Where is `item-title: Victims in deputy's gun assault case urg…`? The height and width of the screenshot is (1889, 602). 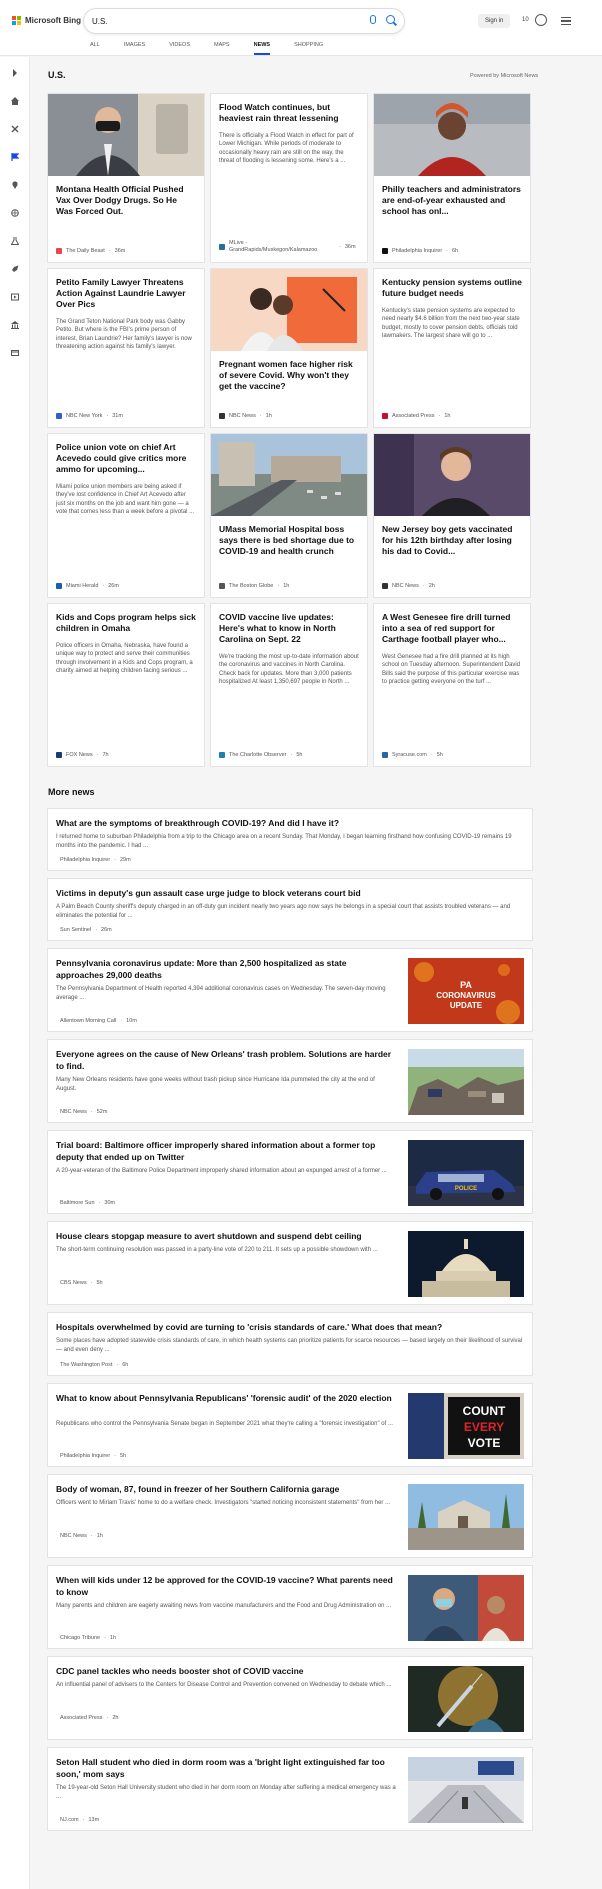 item-title: Victims in deputy's gun assault case urg… is located at coordinates (290, 894).